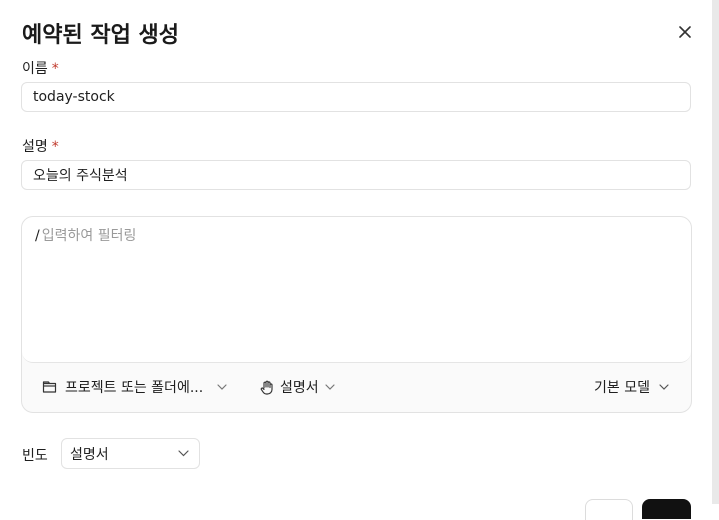 The height and width of the screenshot is (520, 719). Describe the element at coordinates (356, 97) in the screenshot. I see `name-input: today-stock` at that location.